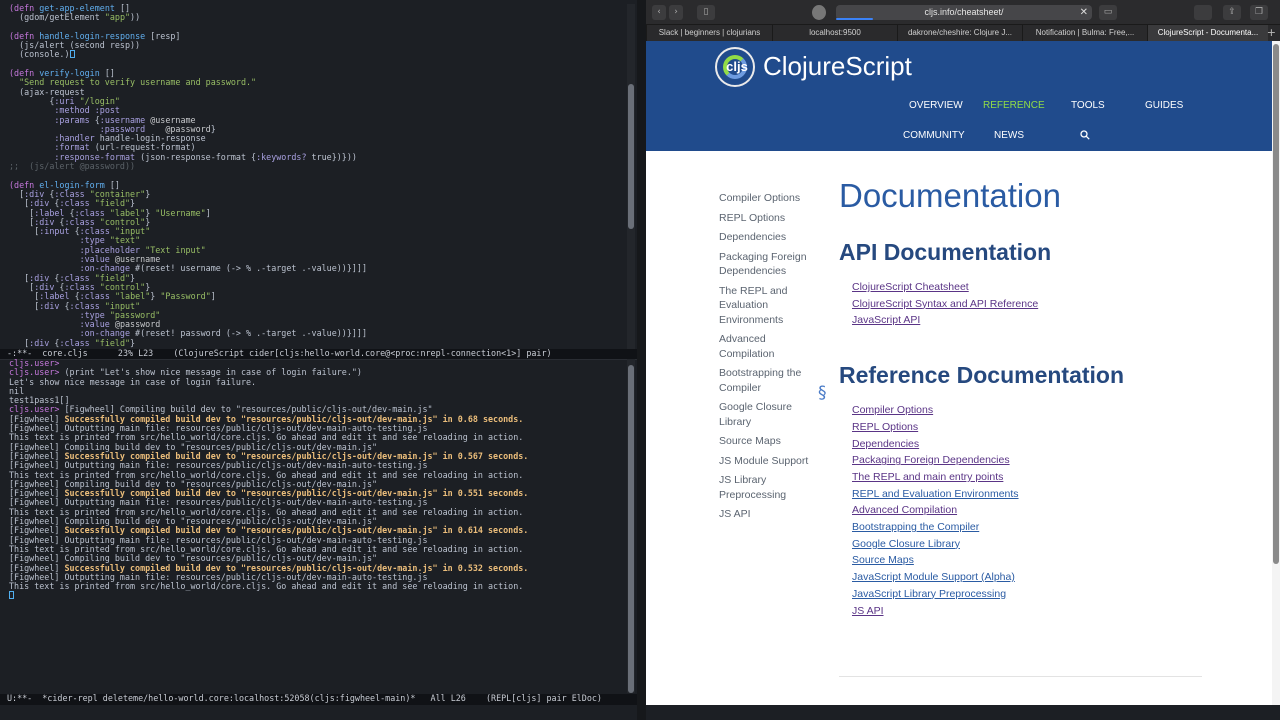 This screenshot has height=720, width=1280. What do you see at coordinates (1035, 494) in the screenshot?
I see `doc-link: REPL and Evaluation Environments` at bounding box center [1035, 494].